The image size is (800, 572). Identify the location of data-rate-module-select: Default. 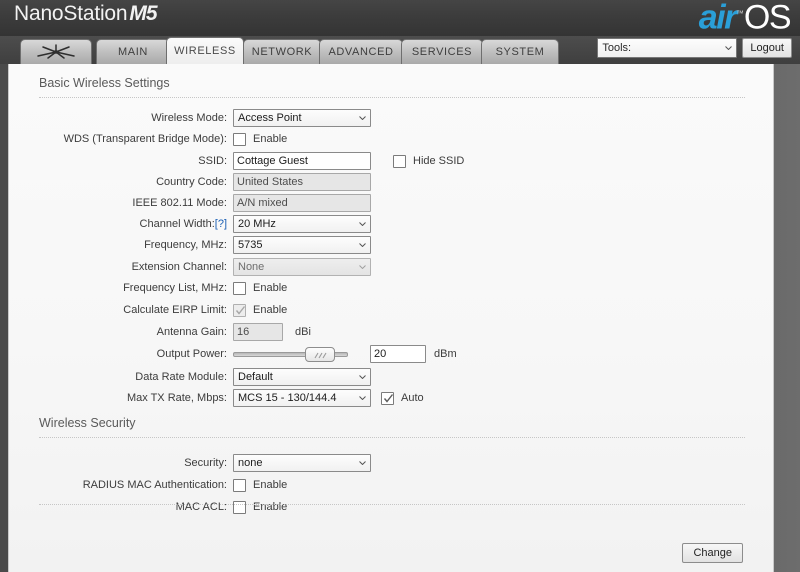
(302, 377).